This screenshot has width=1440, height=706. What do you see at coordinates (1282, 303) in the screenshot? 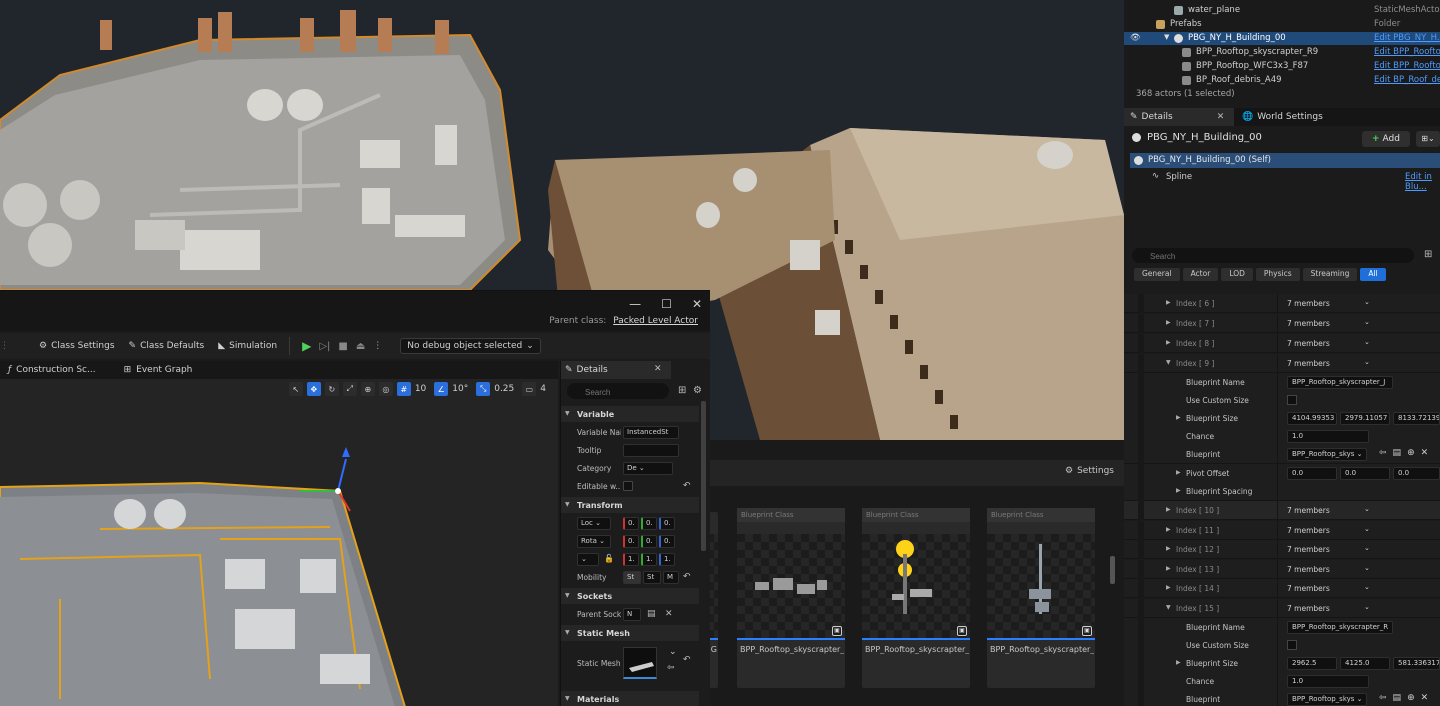
I see `array-index-row: ▶ Index [ 6 ] 7 members ⌄` at bounding box center [1282, 303].